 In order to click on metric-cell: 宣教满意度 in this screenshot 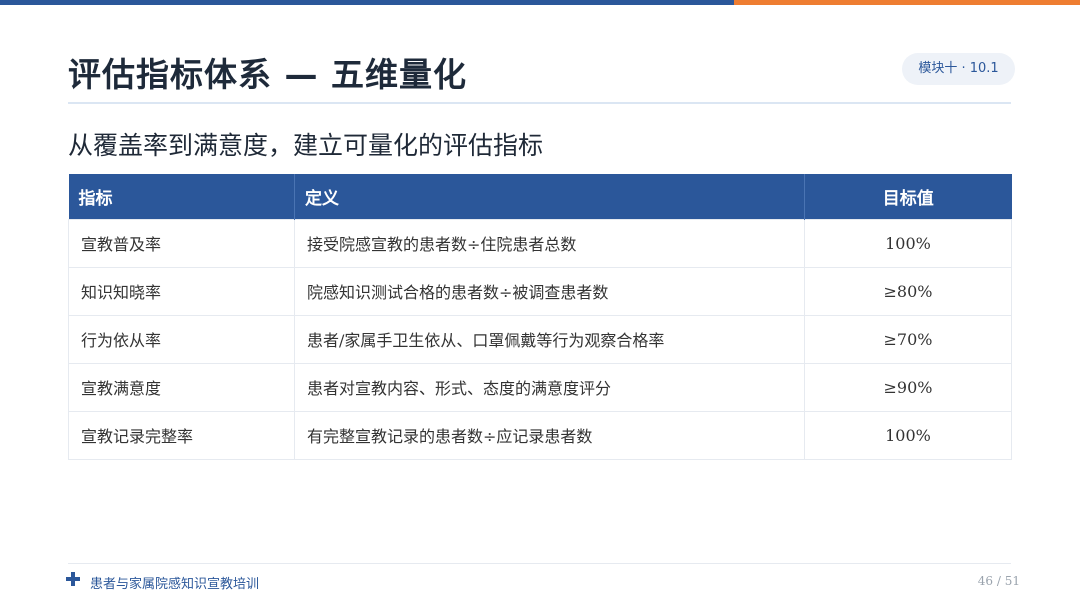, I will do `click(181, 387)`.